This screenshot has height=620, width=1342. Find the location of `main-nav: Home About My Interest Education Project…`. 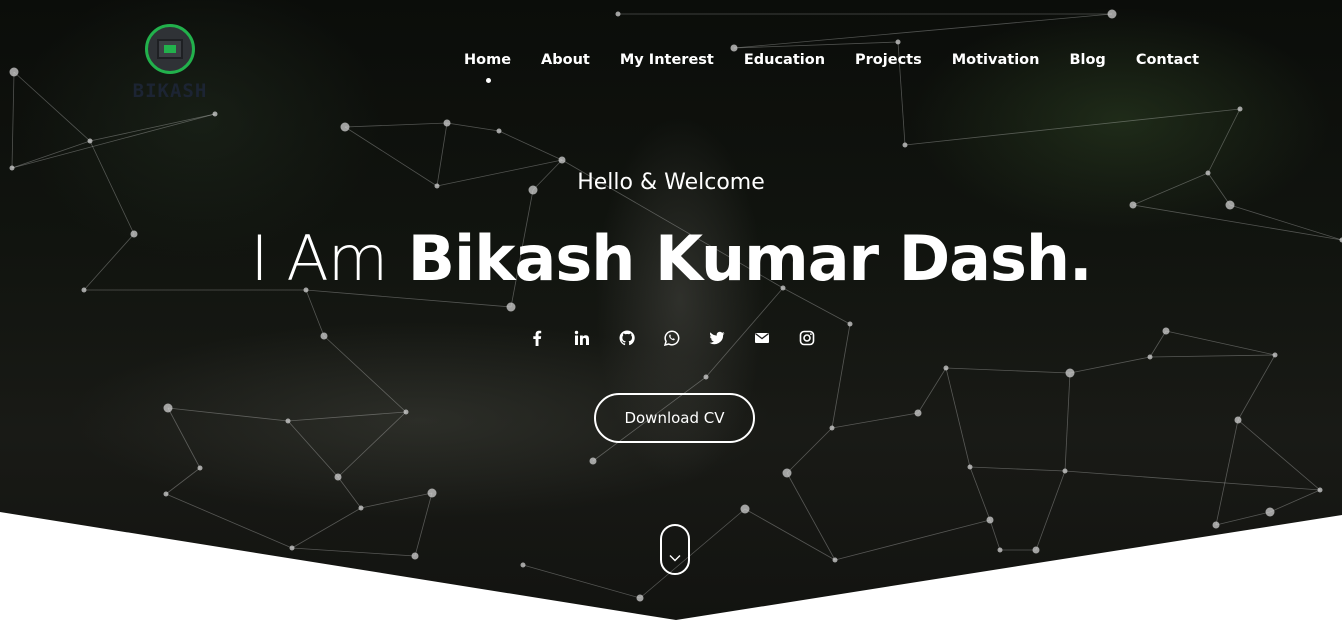

main-nav: Home About My Interest Education Project… is located at coordinates (831, 67).